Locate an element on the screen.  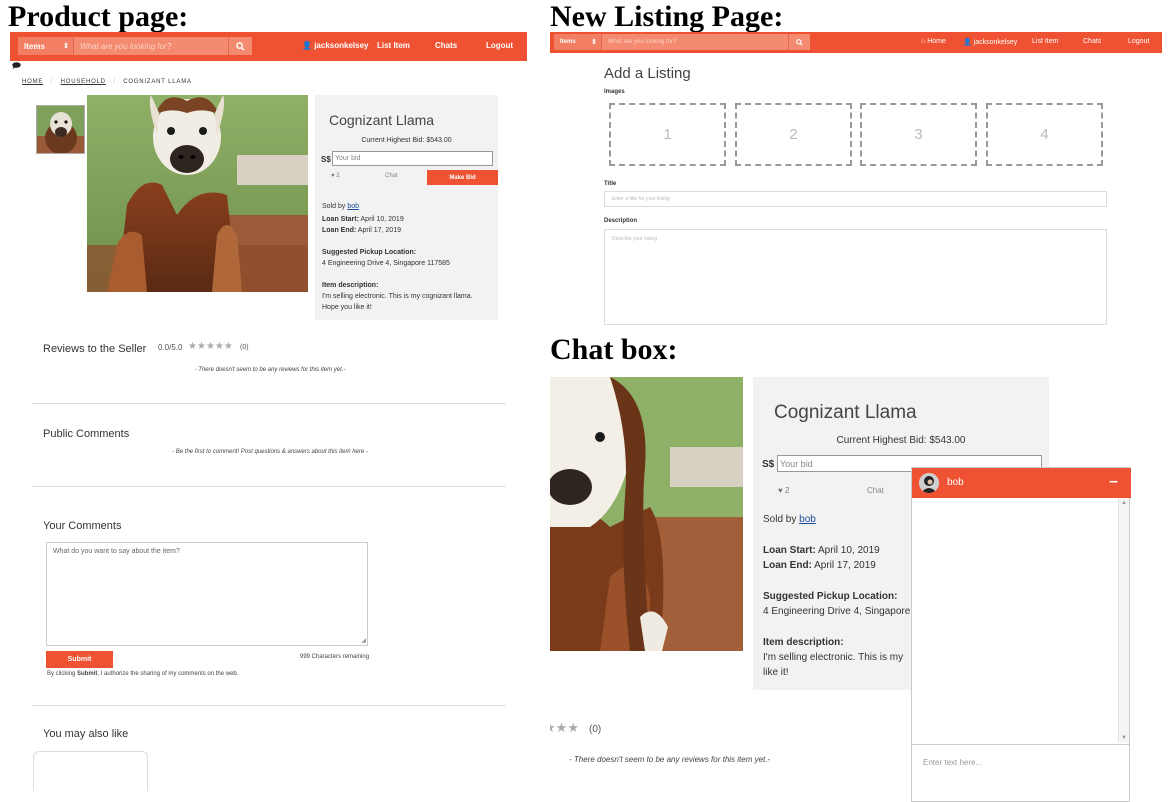
nav-home-label: Home is located at coordinates (936, 41).